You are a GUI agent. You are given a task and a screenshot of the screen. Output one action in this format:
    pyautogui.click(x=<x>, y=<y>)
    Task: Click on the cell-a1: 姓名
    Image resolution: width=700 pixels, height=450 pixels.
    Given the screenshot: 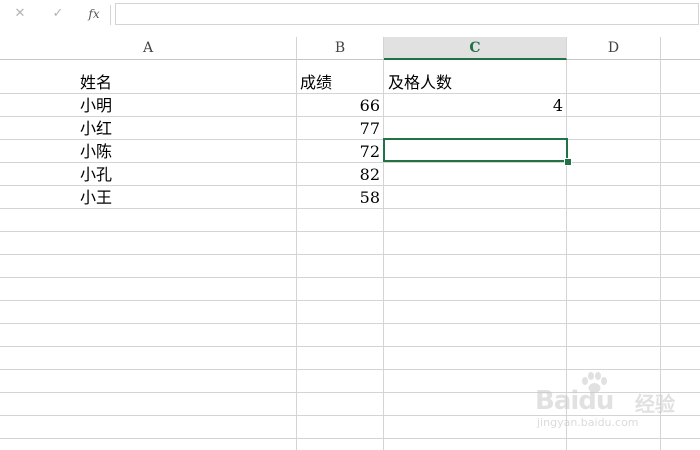 What is the action you would take?
    pyautogui.click(x=96, y=83)
    